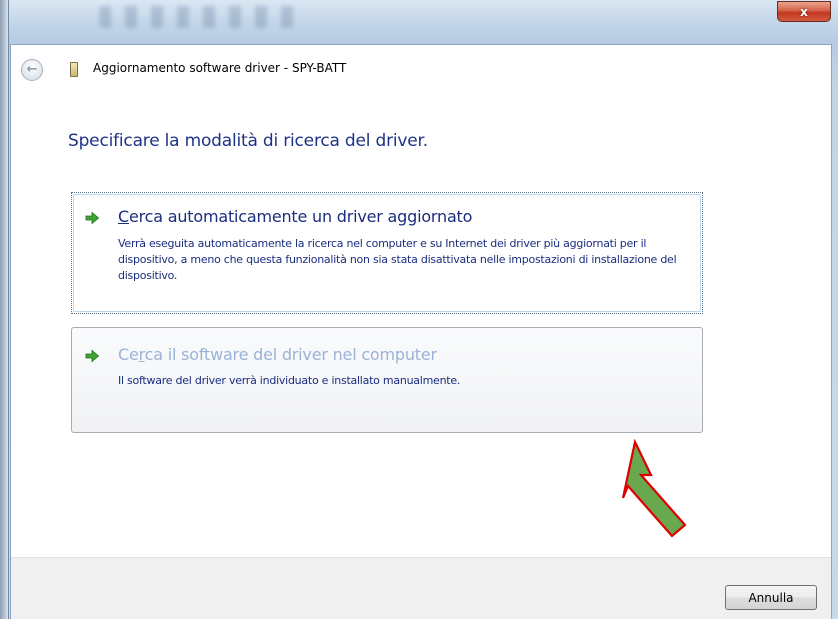  What do you see at coordinates (654, 488) in the screenshot?
I see `green-pointer-arrow-icon` at bounding box center [654, 488].